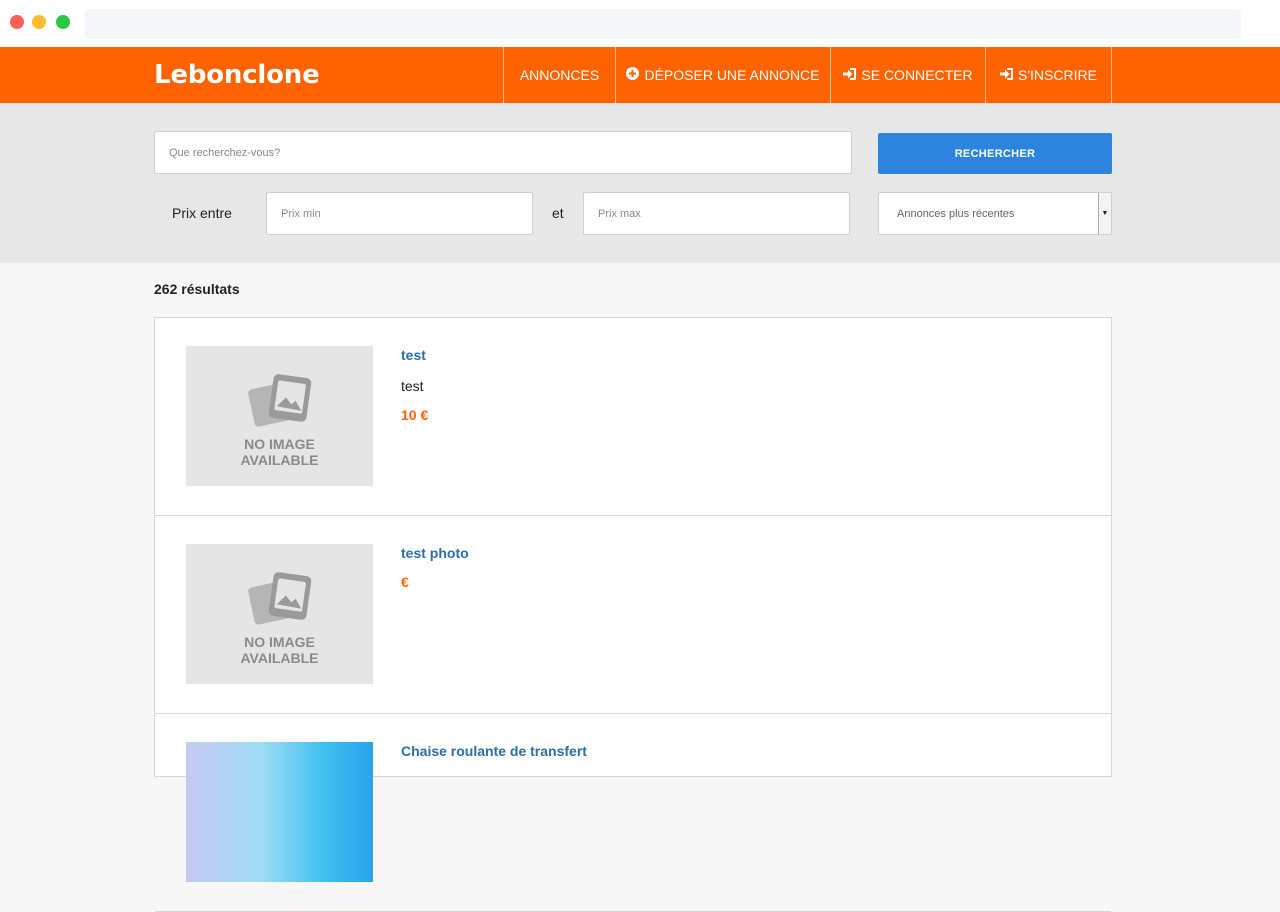 This screenshot has width=1280, height=912. Describe the element at coordinates (1104, 213) in the screenshot. I see `chevron-down-icon: ▼` at that location.